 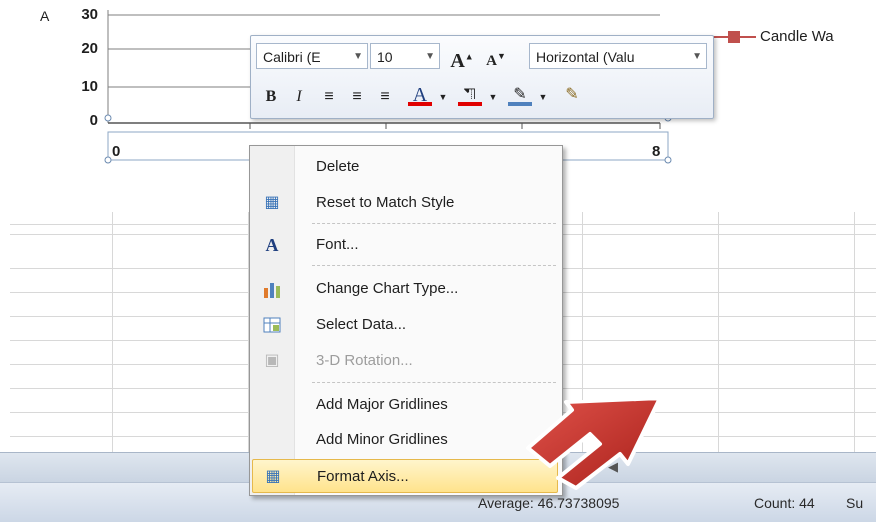 I want to click on fill-color-button: ⛠, so click(x=470, y=95).